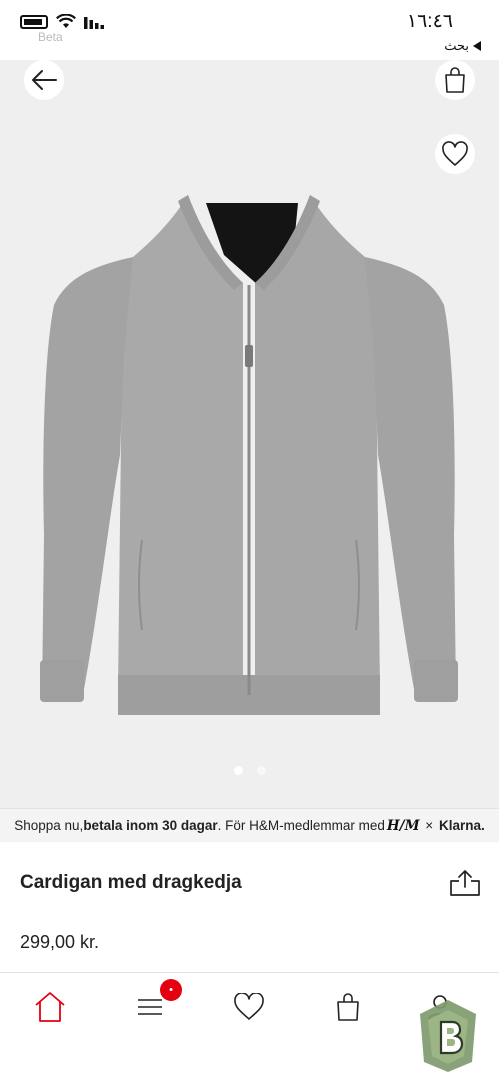 The image size is (499, 1080). Describe the element at coordinates (403, 825) in the screenshot. I see `hm-logo: H/M` at that location.